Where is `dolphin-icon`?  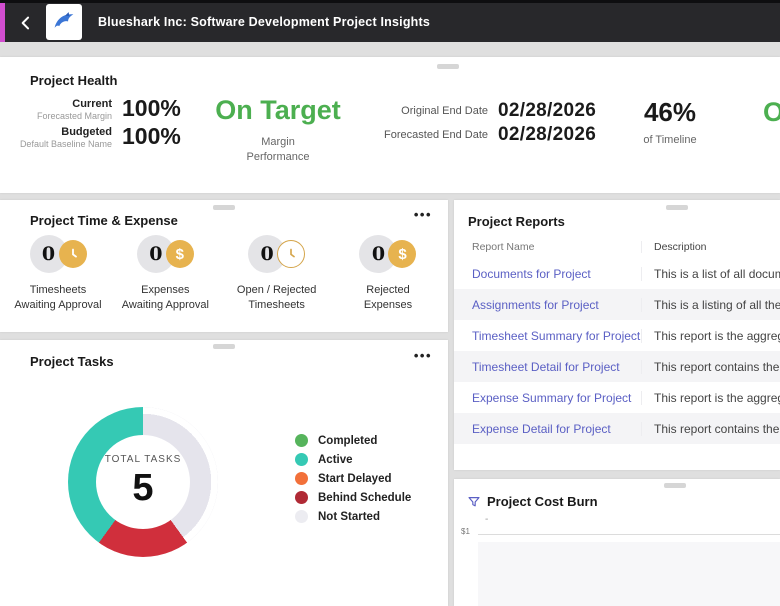 dolphin-icon is located at coordinates (64, 20).